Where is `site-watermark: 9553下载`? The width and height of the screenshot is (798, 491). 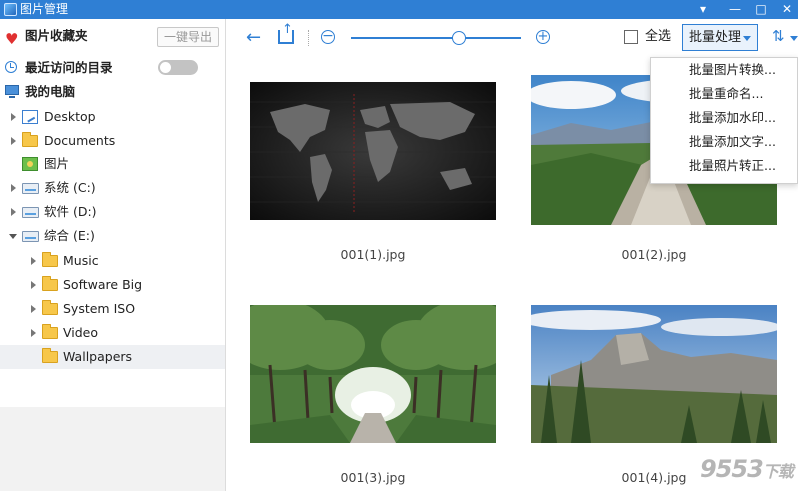 site-watermark: 9553下载 is located at coordinates (747, 469).